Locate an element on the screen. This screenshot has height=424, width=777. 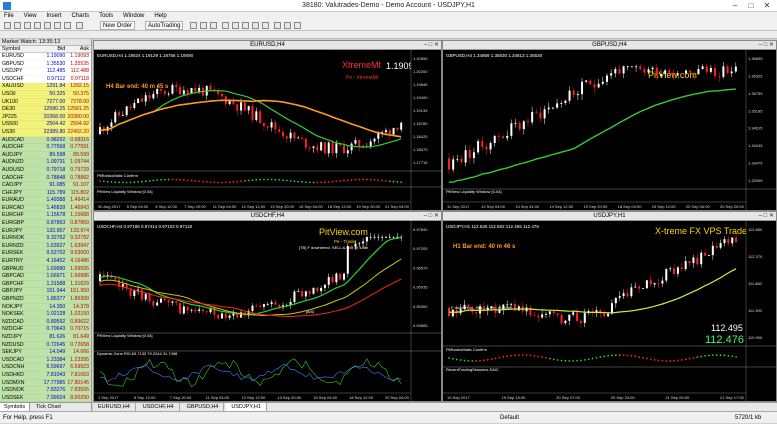
market-watch-row: USDHKD 7.81043 7.81063 is located at coordinates (45, 375).